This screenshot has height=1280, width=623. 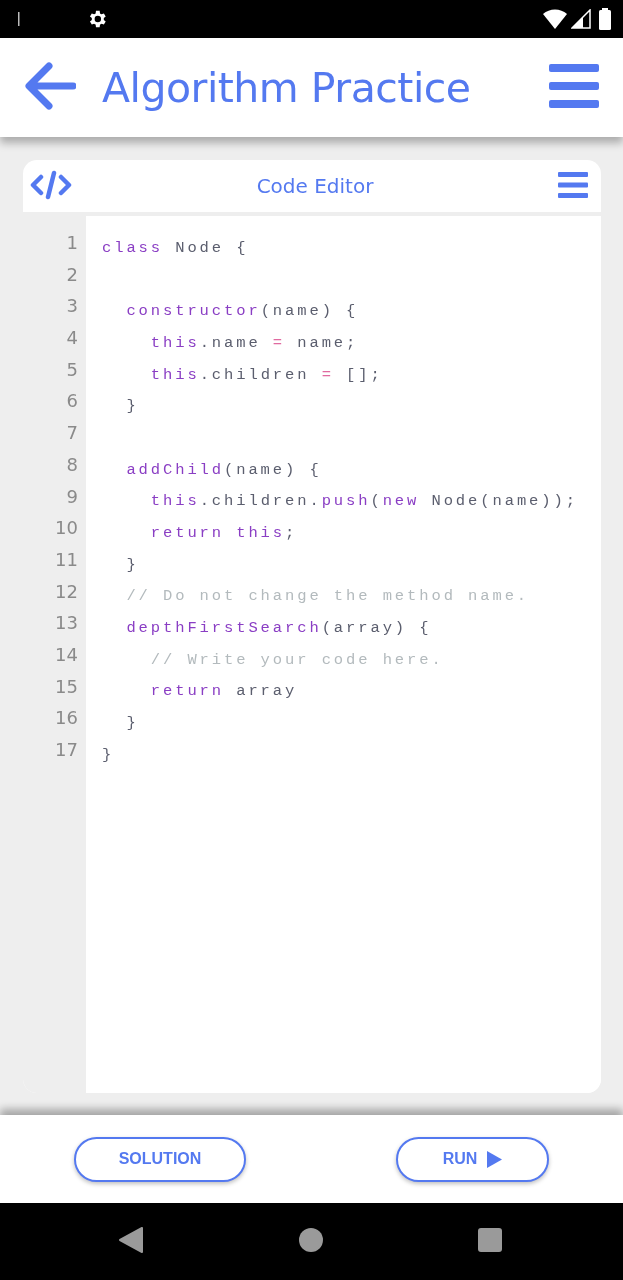 I want to click on recents-icon, so click(x=490, y=1240).